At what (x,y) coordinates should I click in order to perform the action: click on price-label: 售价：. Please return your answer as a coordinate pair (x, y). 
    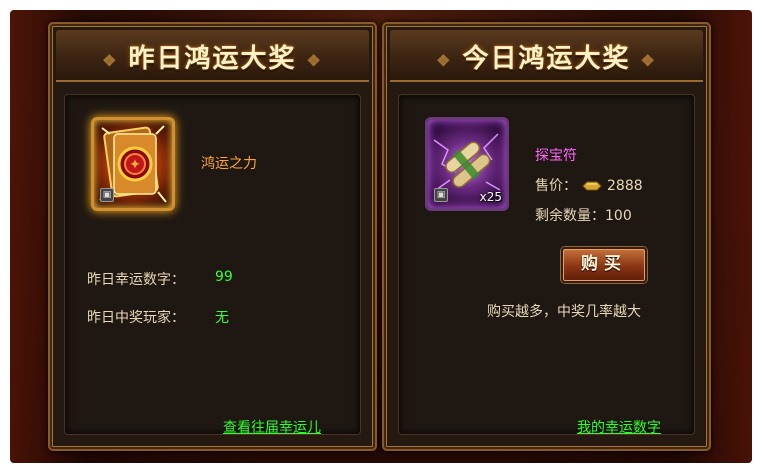
    Looking at the image, I should click on (556, 186).